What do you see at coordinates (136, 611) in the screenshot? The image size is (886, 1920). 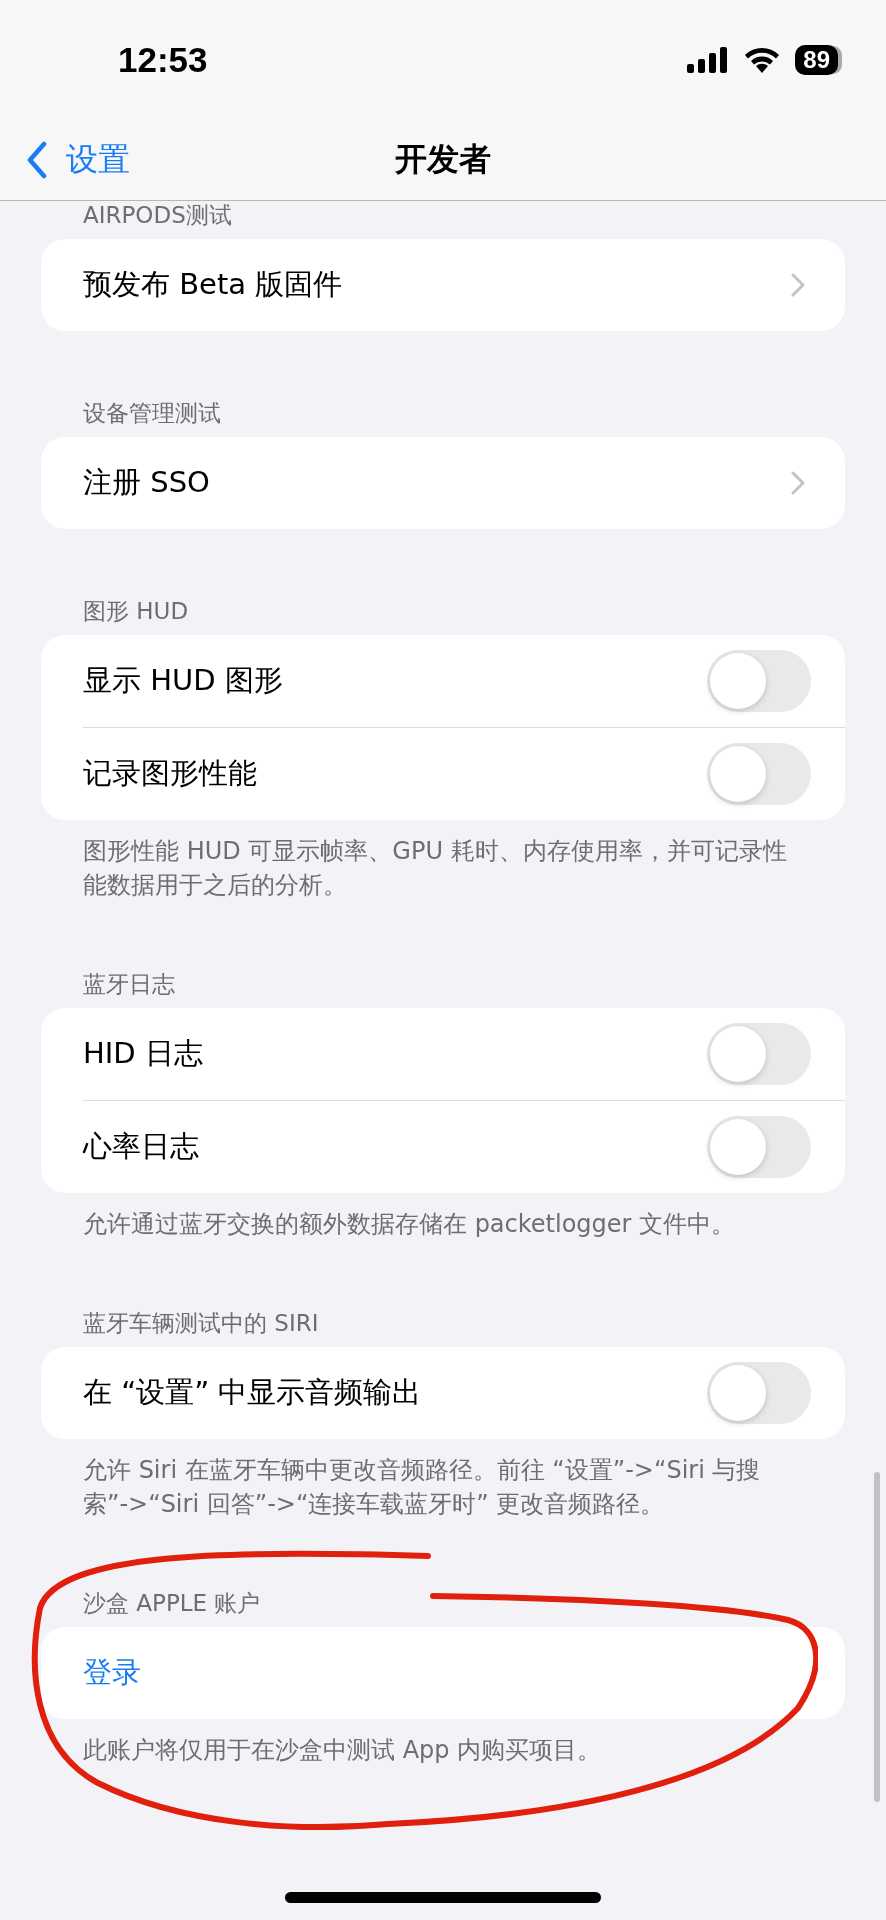 I see `section-header: 图形 HUD` at bounding box center [136, 611].